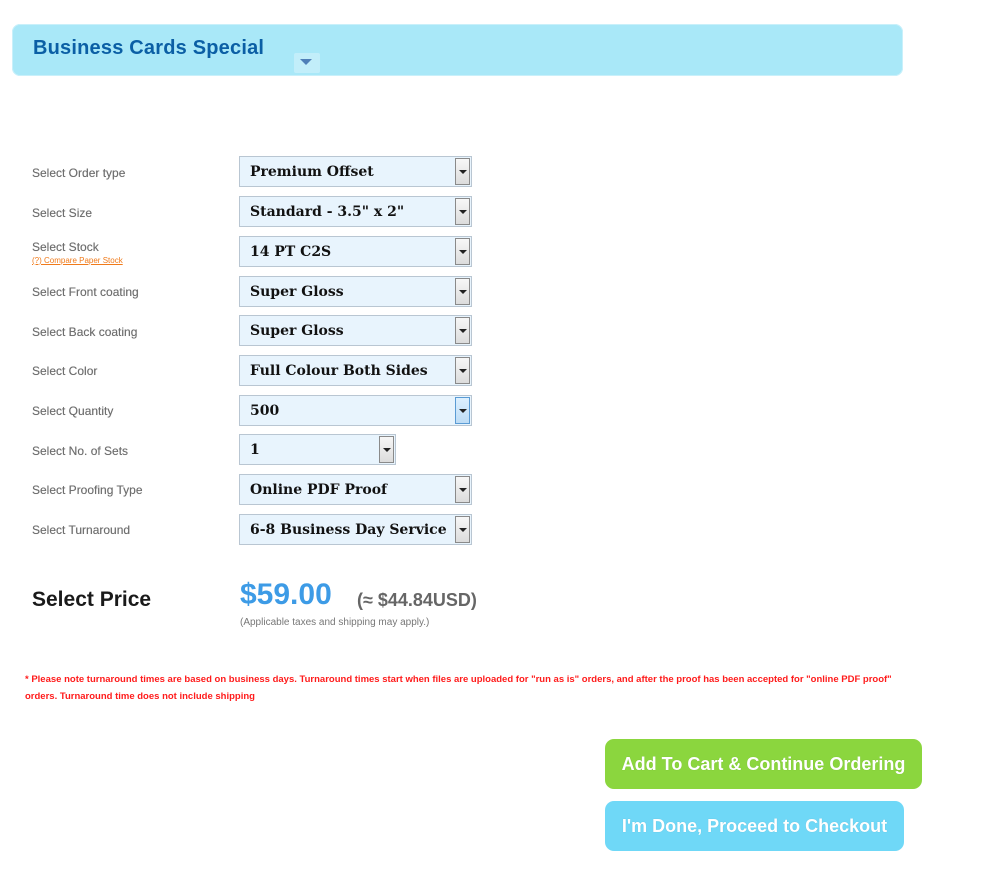  Describe the element at coordinates (297, 292) in the screenshot. I see `front-coating-value: Super Gloss` at that location.